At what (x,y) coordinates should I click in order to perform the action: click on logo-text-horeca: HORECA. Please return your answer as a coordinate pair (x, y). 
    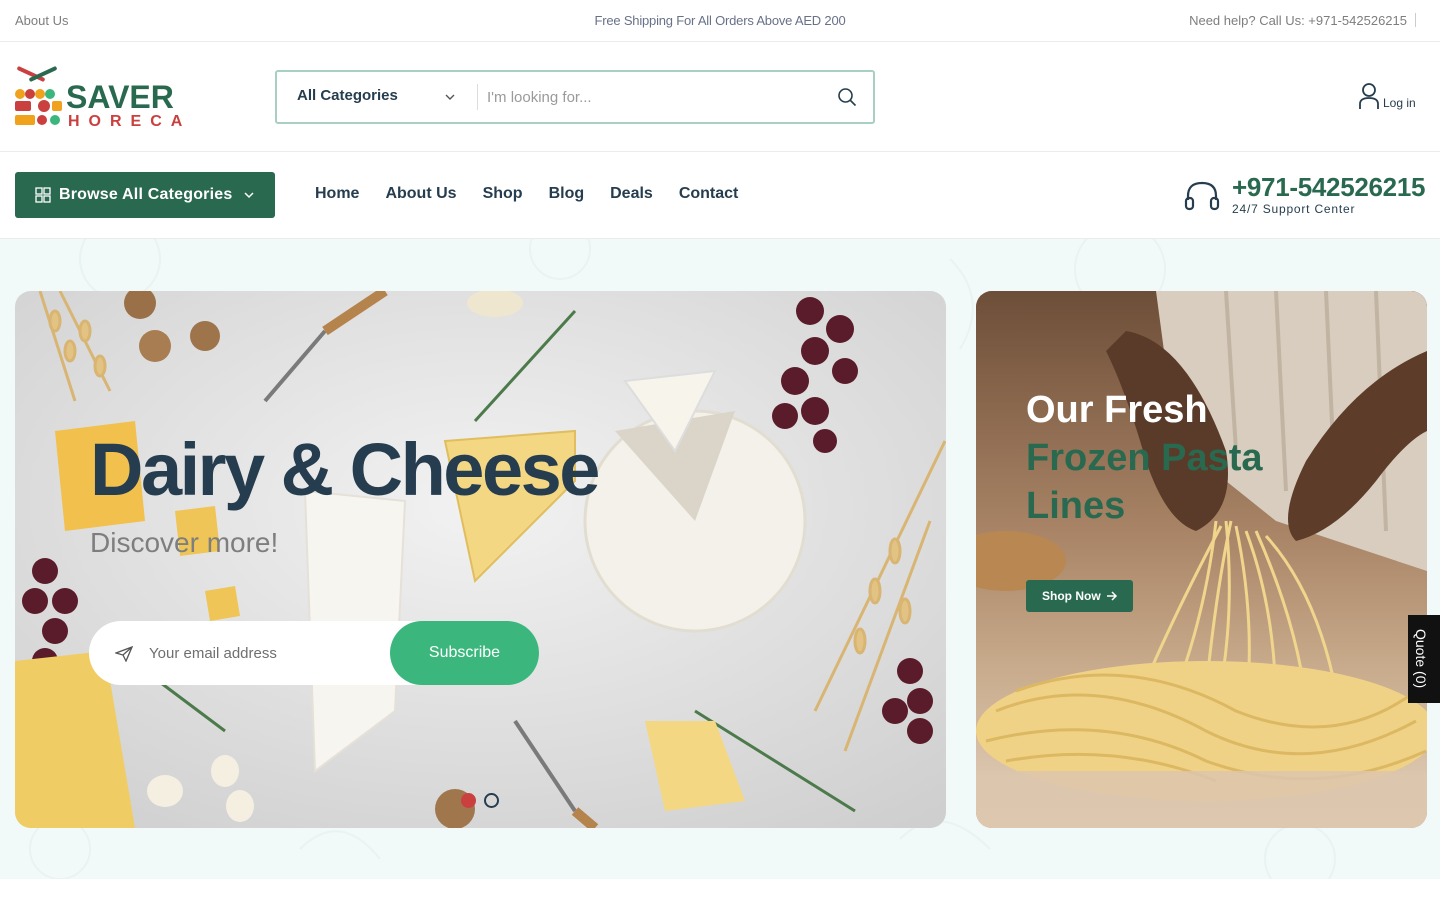
    Looking at the image, I should click on (129, 120).